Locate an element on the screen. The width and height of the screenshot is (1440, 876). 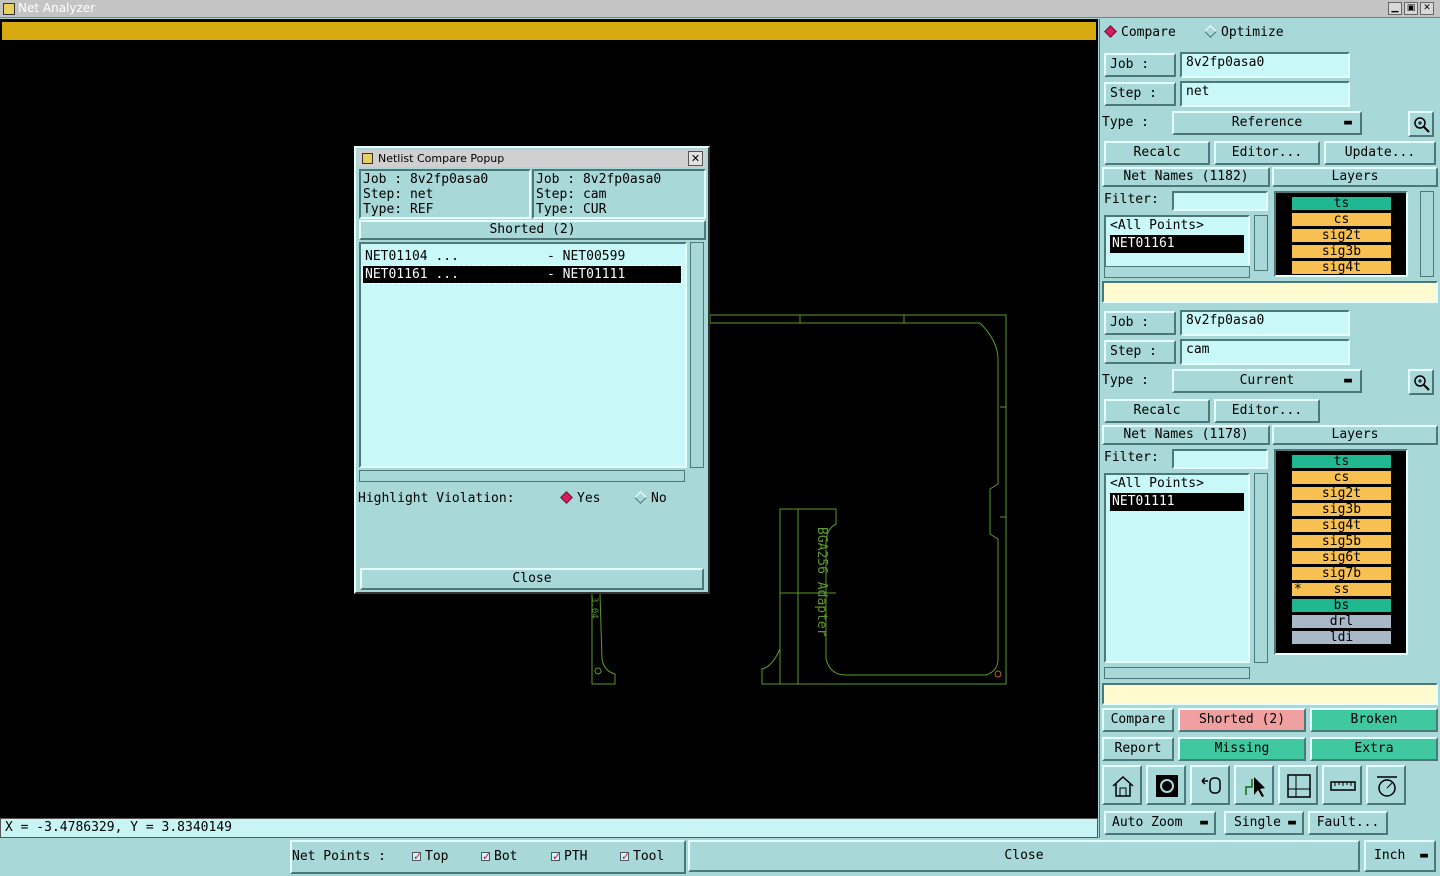
piece-label: 3.04 is located at coordinates (594, 608).